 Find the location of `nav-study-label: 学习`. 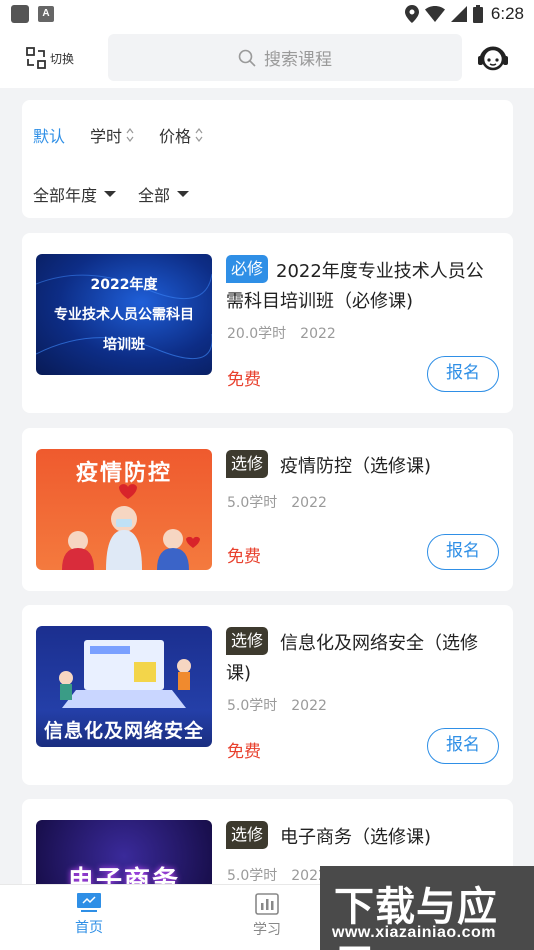

nav-study-label: 学习 is located at coordinates (267, 930).